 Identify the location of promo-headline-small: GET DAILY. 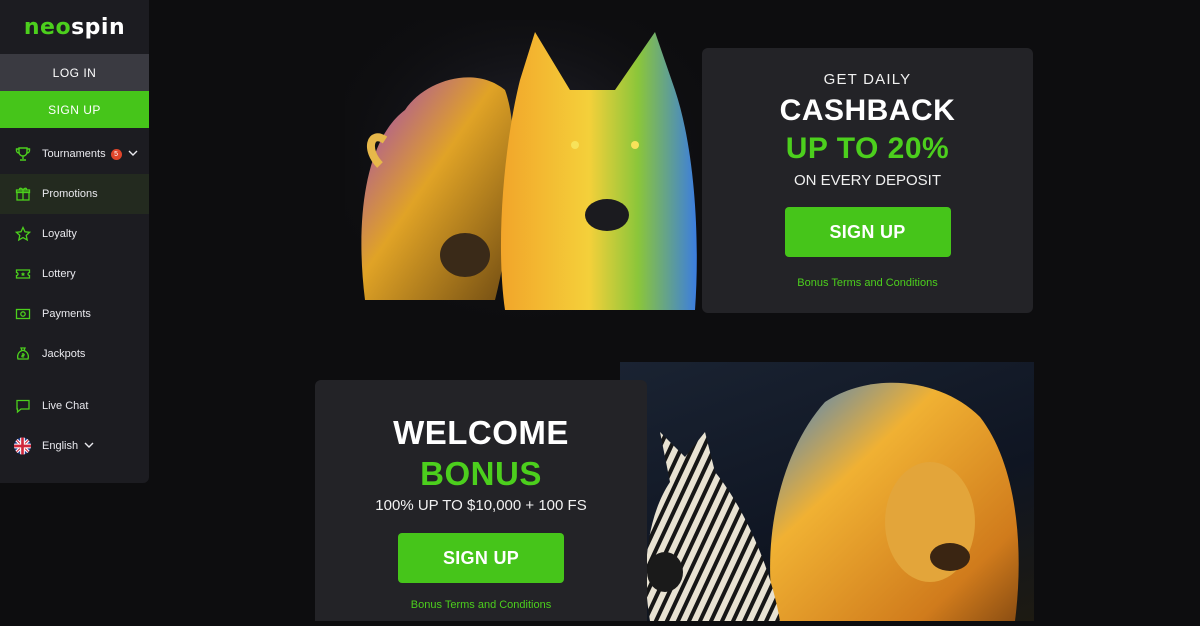
(867, 79).